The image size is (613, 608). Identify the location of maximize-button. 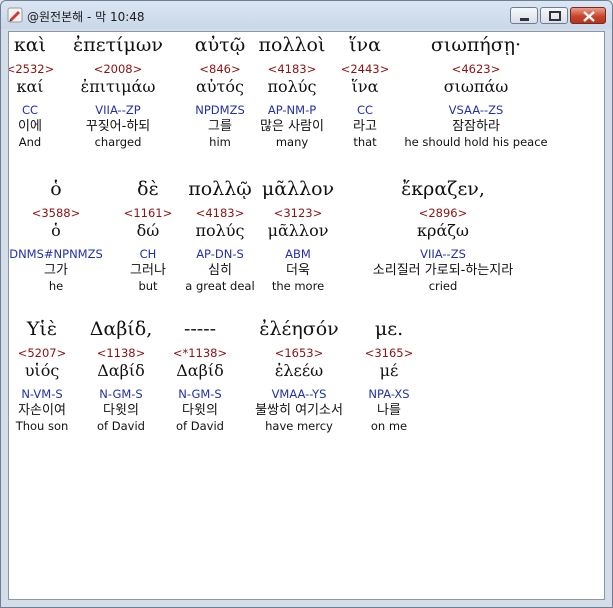
(554, 15).